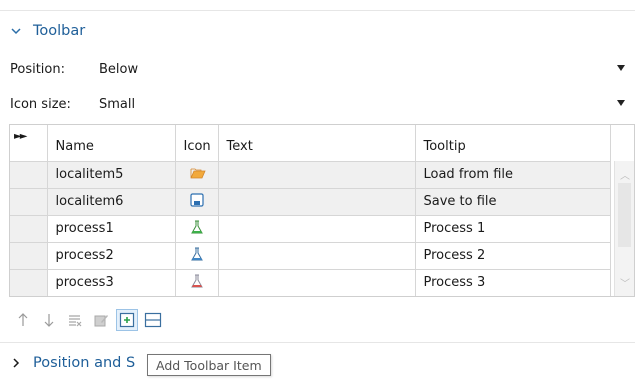 The height and width of the screenshot is (382, 635). What do you see at coordinates (624, 215) in the screenshot?
I see `scrollbar-thumb` at bounding box center [624, 215].